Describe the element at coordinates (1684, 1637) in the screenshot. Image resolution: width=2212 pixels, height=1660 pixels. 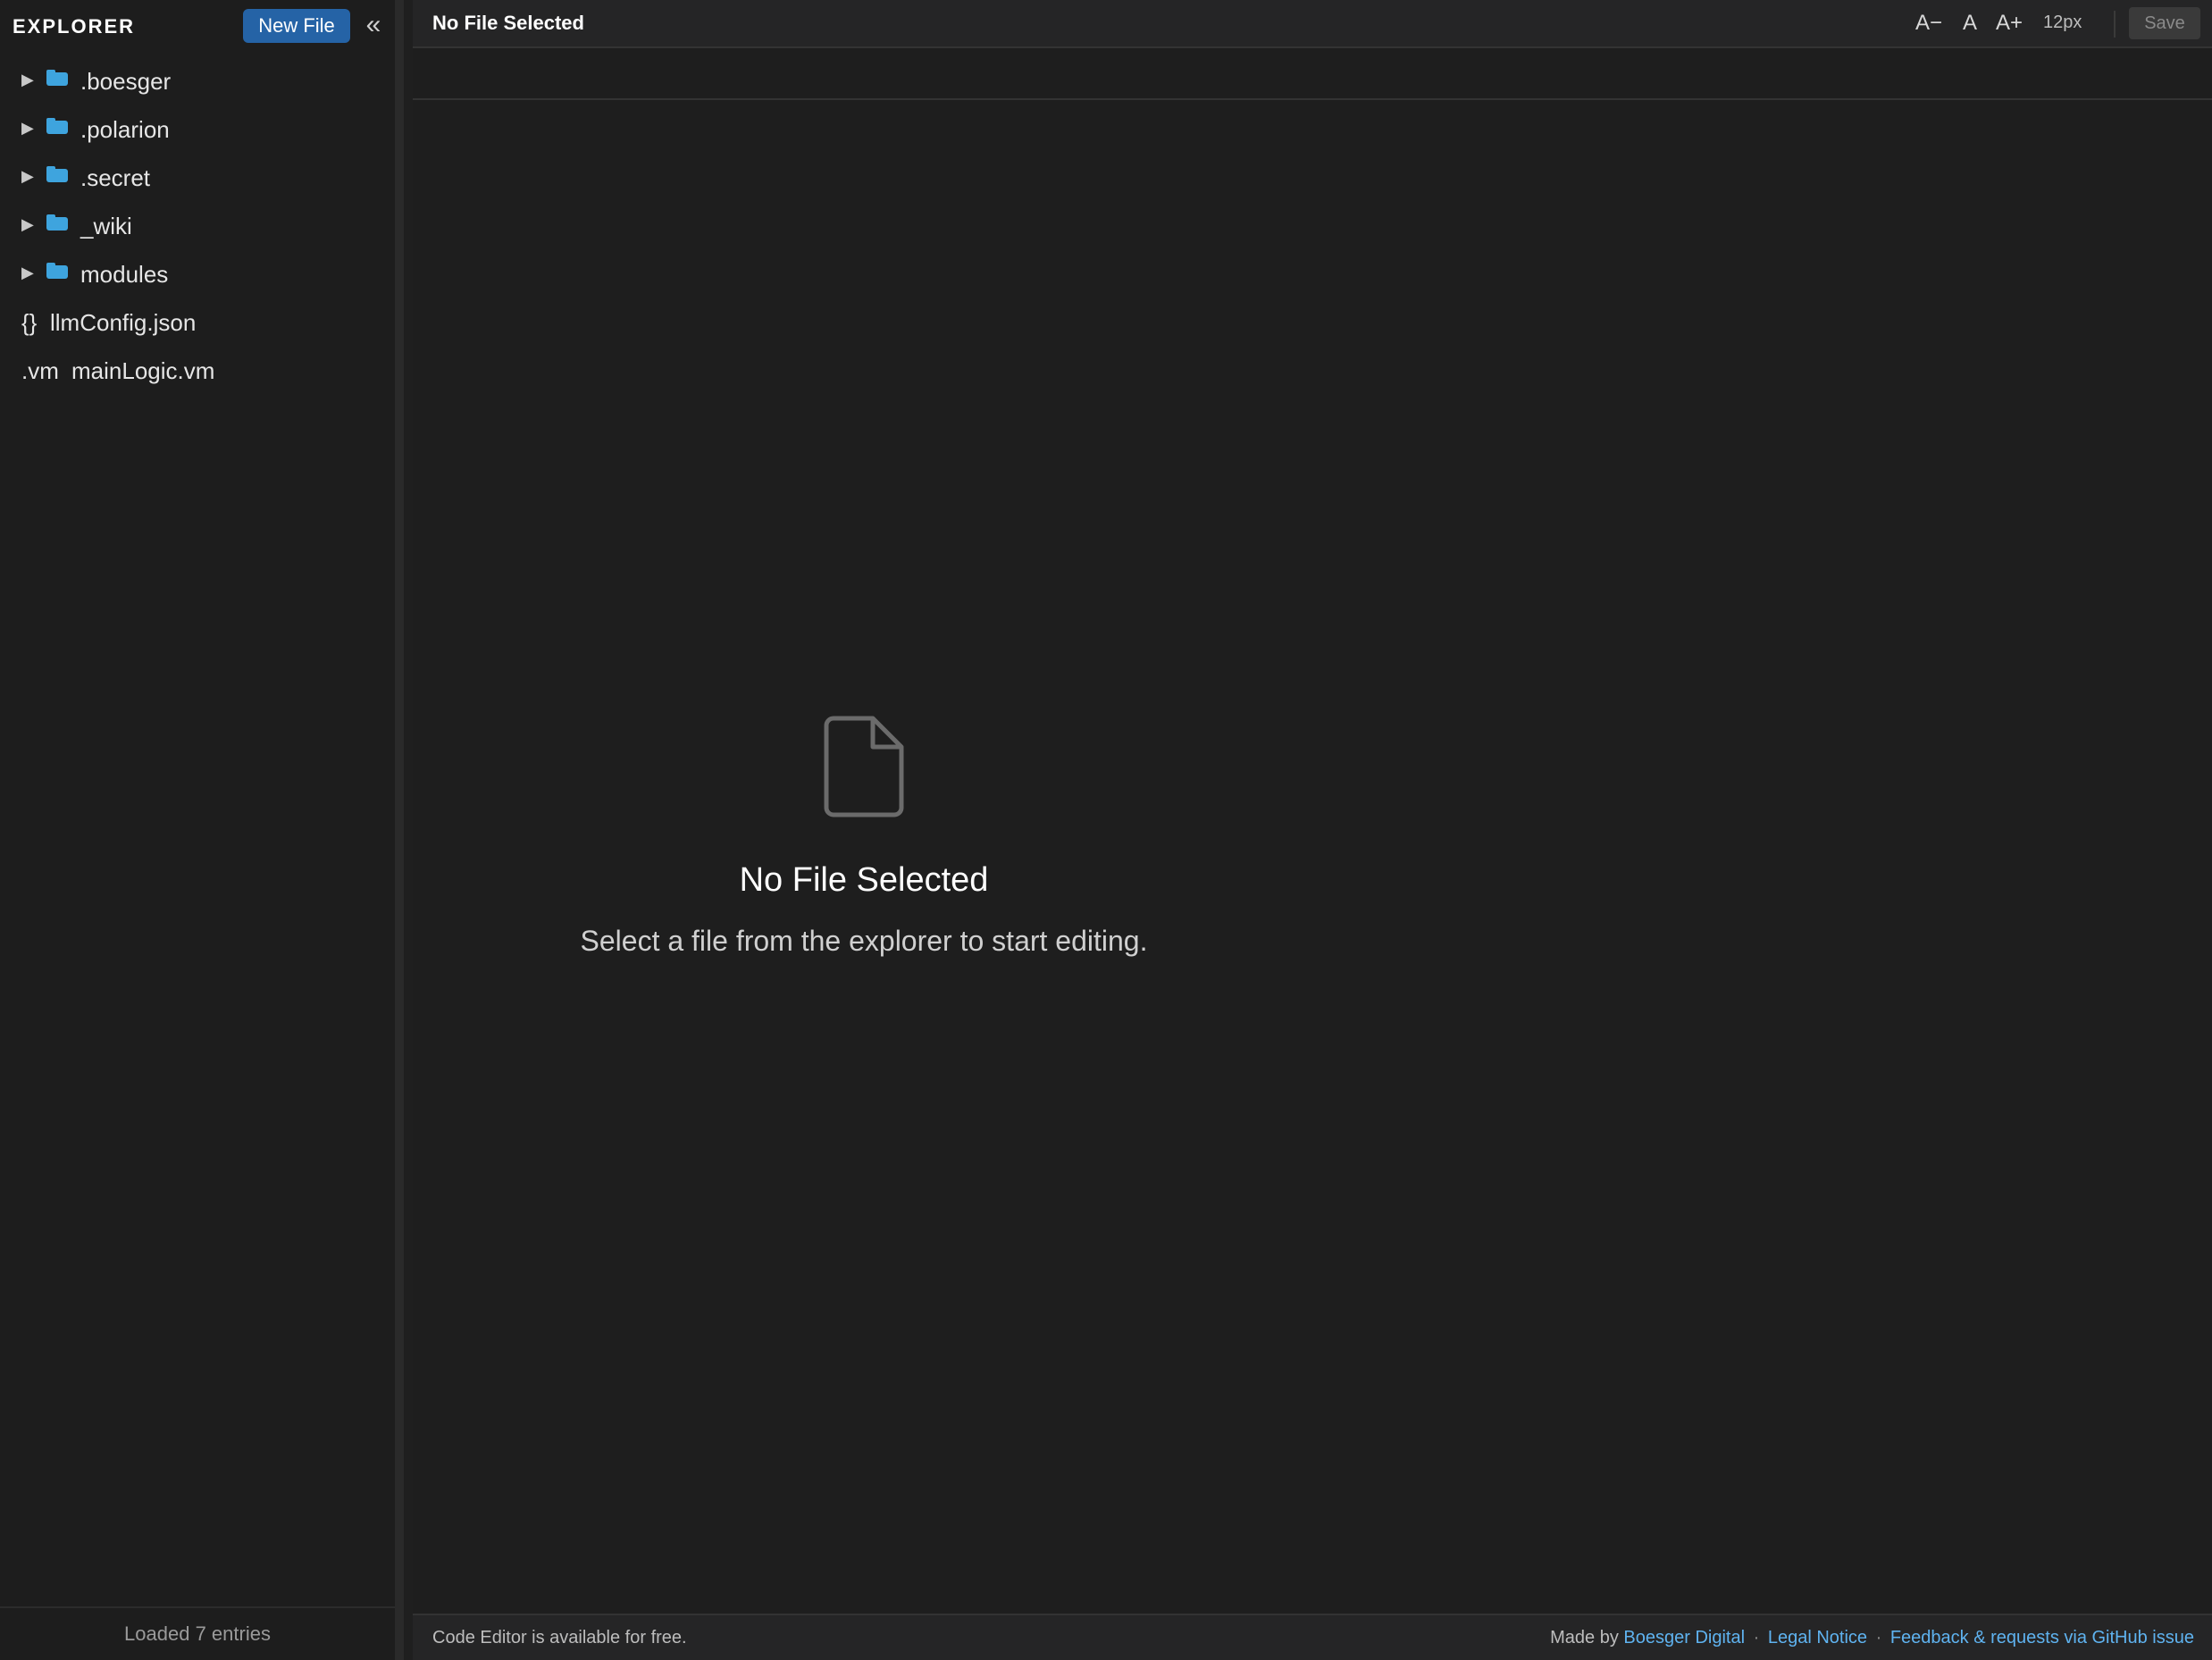
I see `author-link: Boesger Digital` at that location.